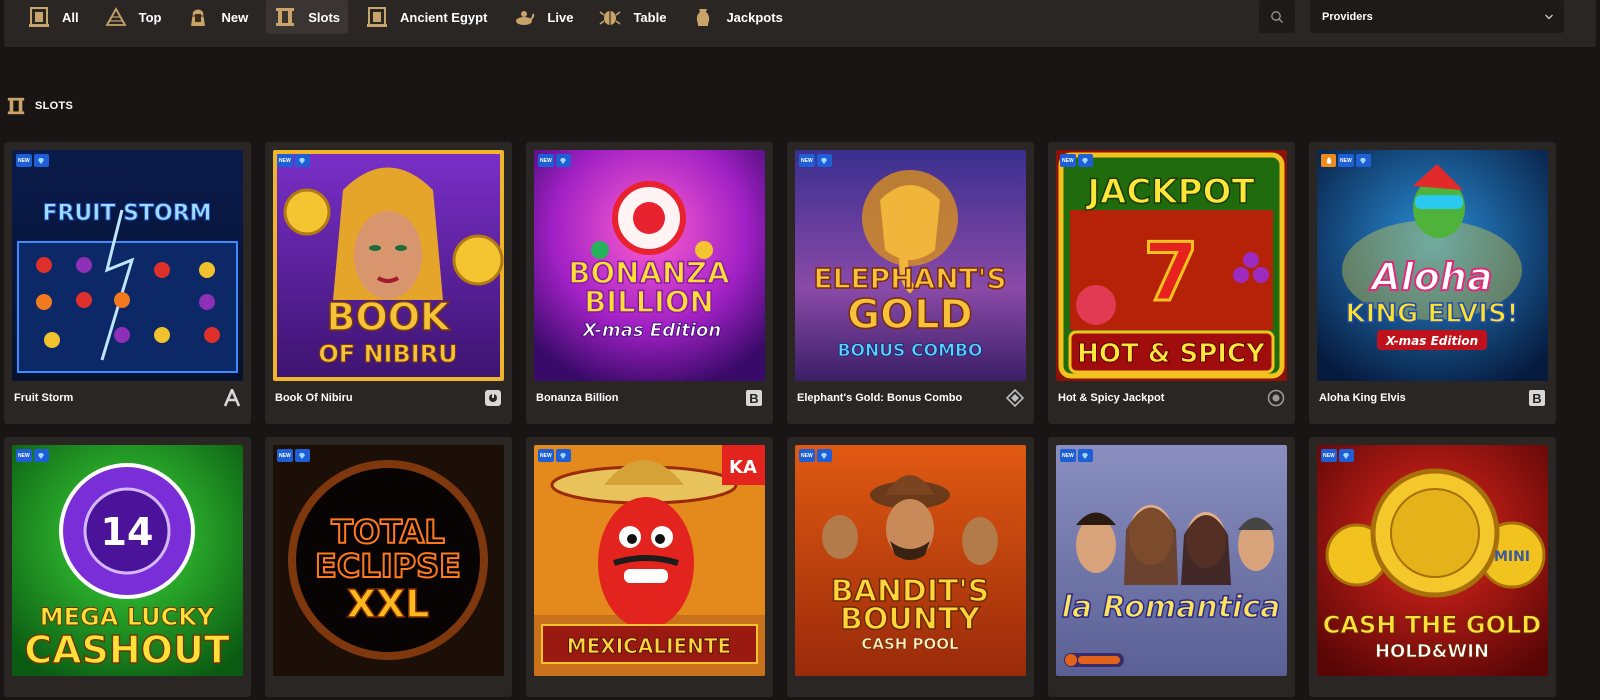 This screenshot has width=1600, height=700. What do you see at coordinates (754, 17) in the screenshot?
I see `nav-item-label: Jackpots` at bounding box center [754, 17].